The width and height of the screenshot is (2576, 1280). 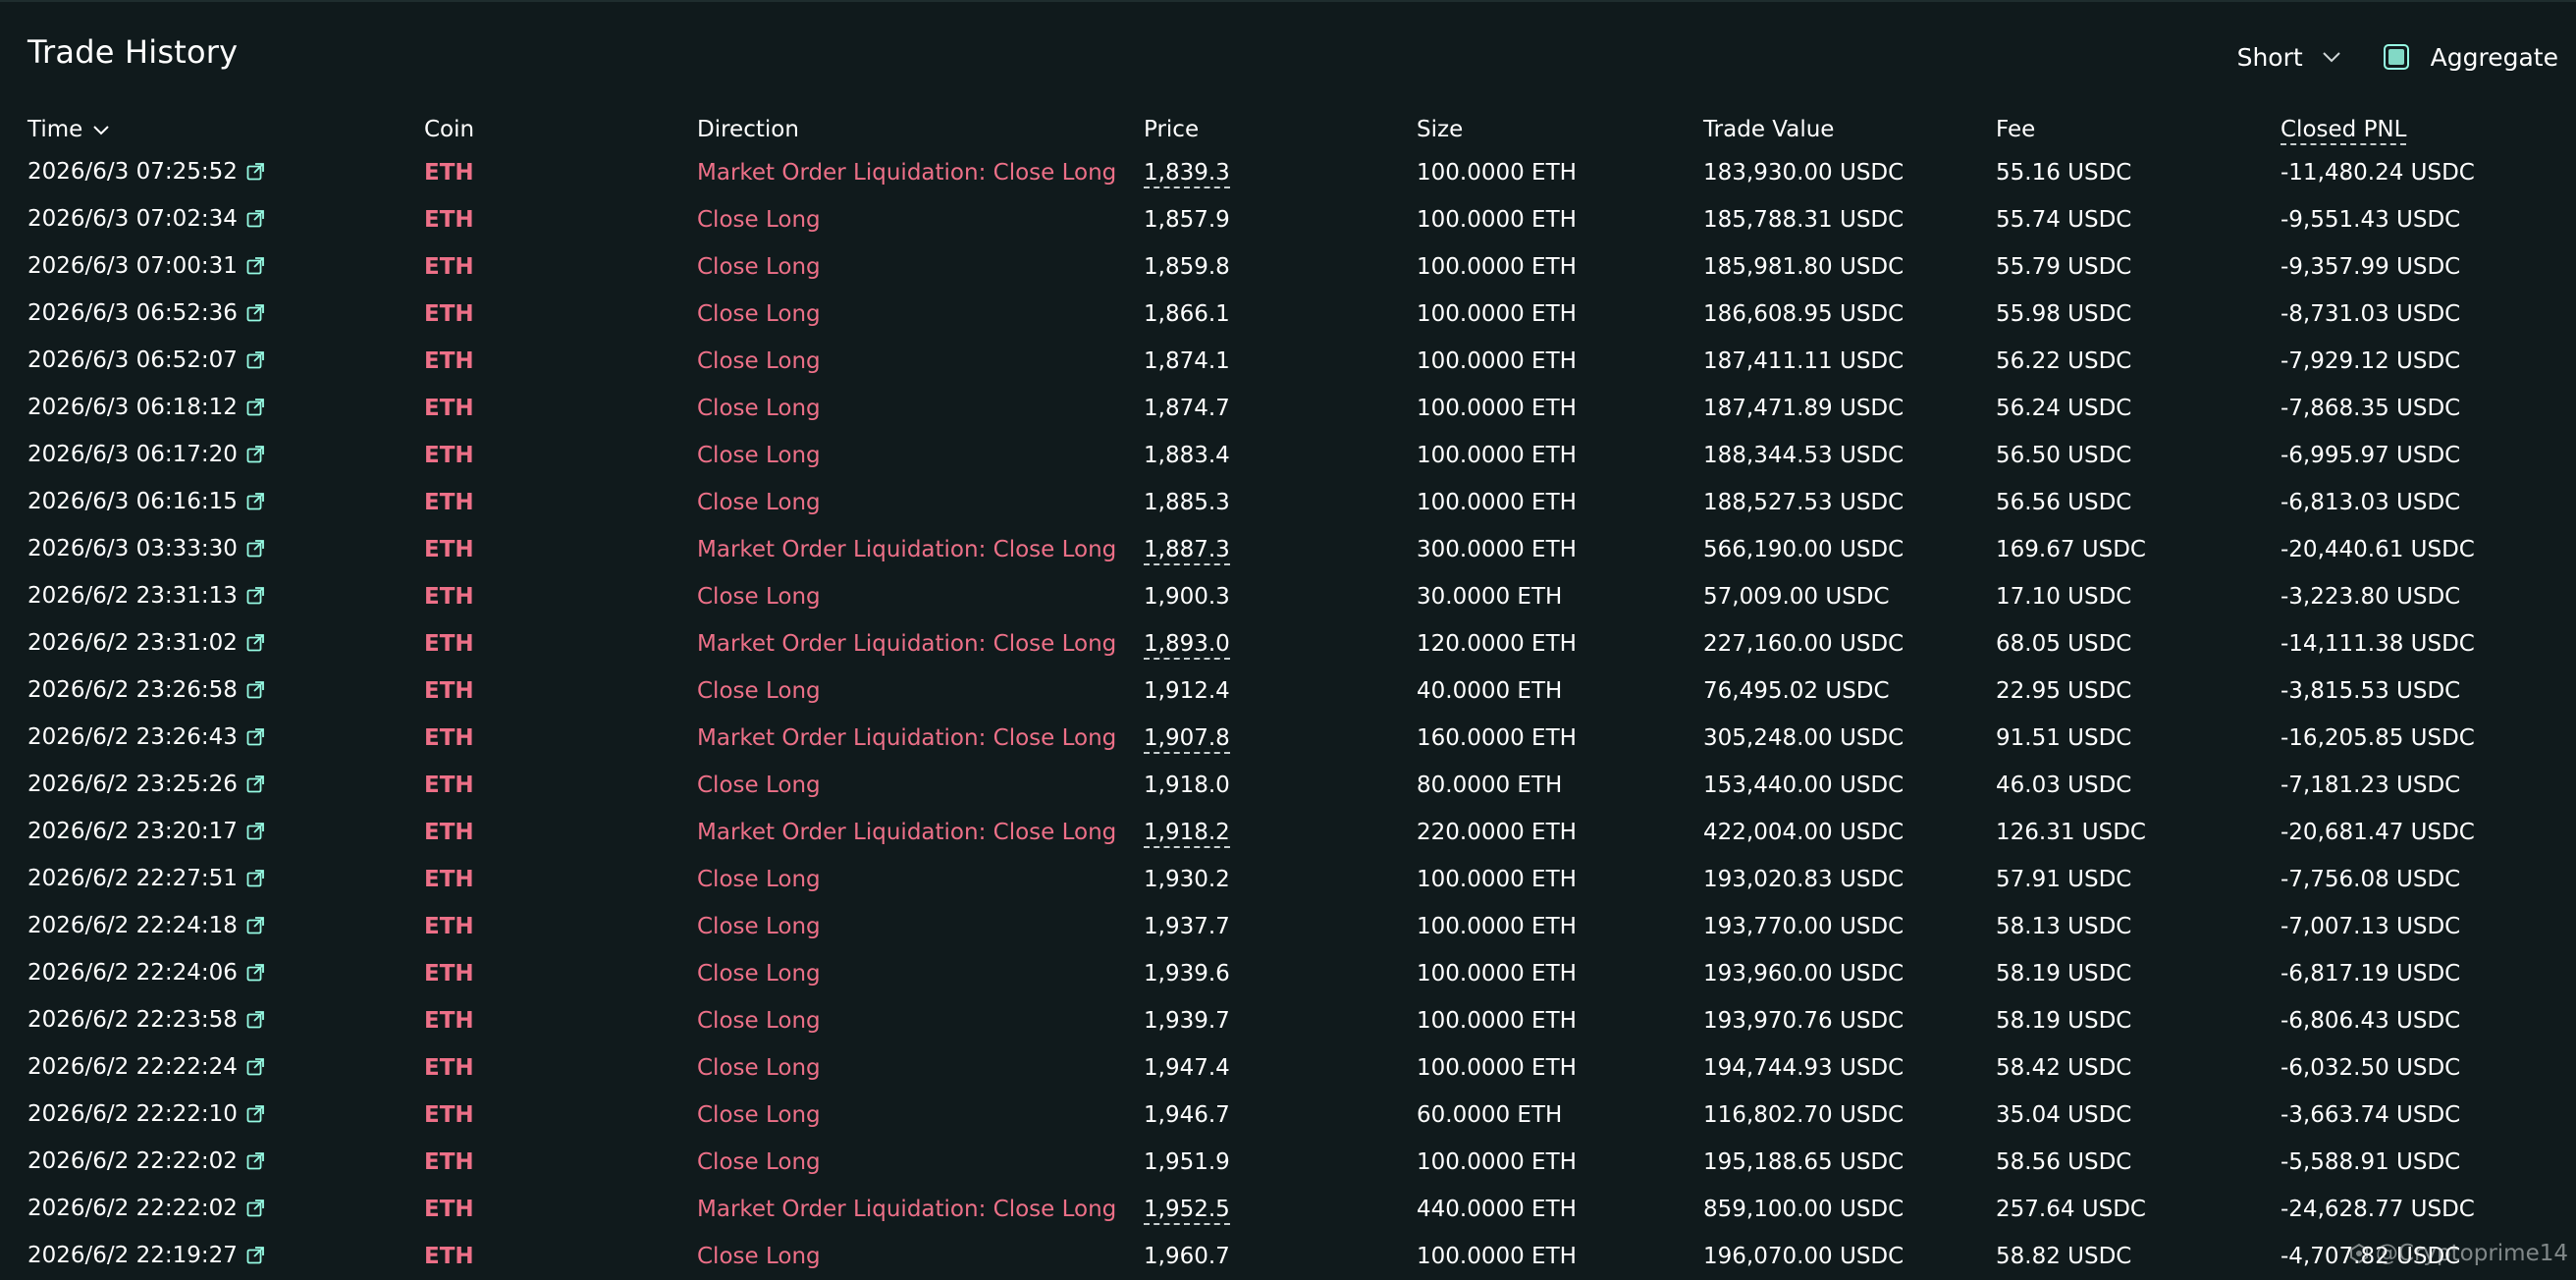 What do you see at coordinates (2064, 786) in the screenshot?
I see `trade-fee: 46.03 USDC` at bounding box center [2064, 786].